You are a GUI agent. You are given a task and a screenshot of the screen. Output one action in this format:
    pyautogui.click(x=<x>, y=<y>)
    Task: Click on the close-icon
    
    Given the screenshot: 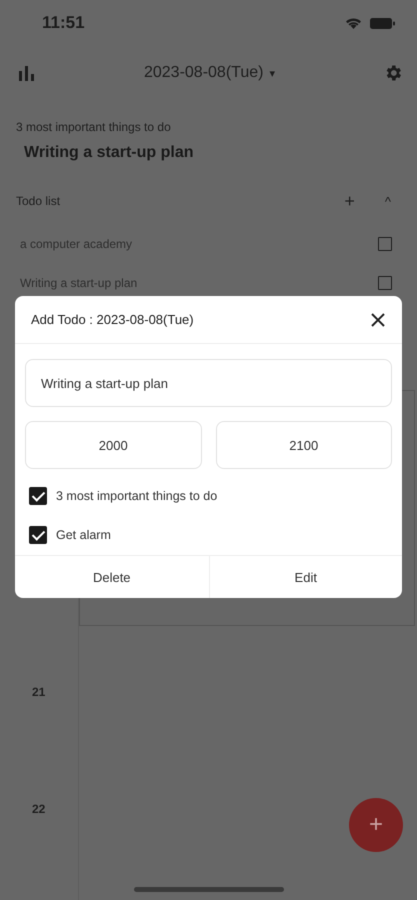 What is the action you would take?
    pyautogui.click(x=378, y=320)
    